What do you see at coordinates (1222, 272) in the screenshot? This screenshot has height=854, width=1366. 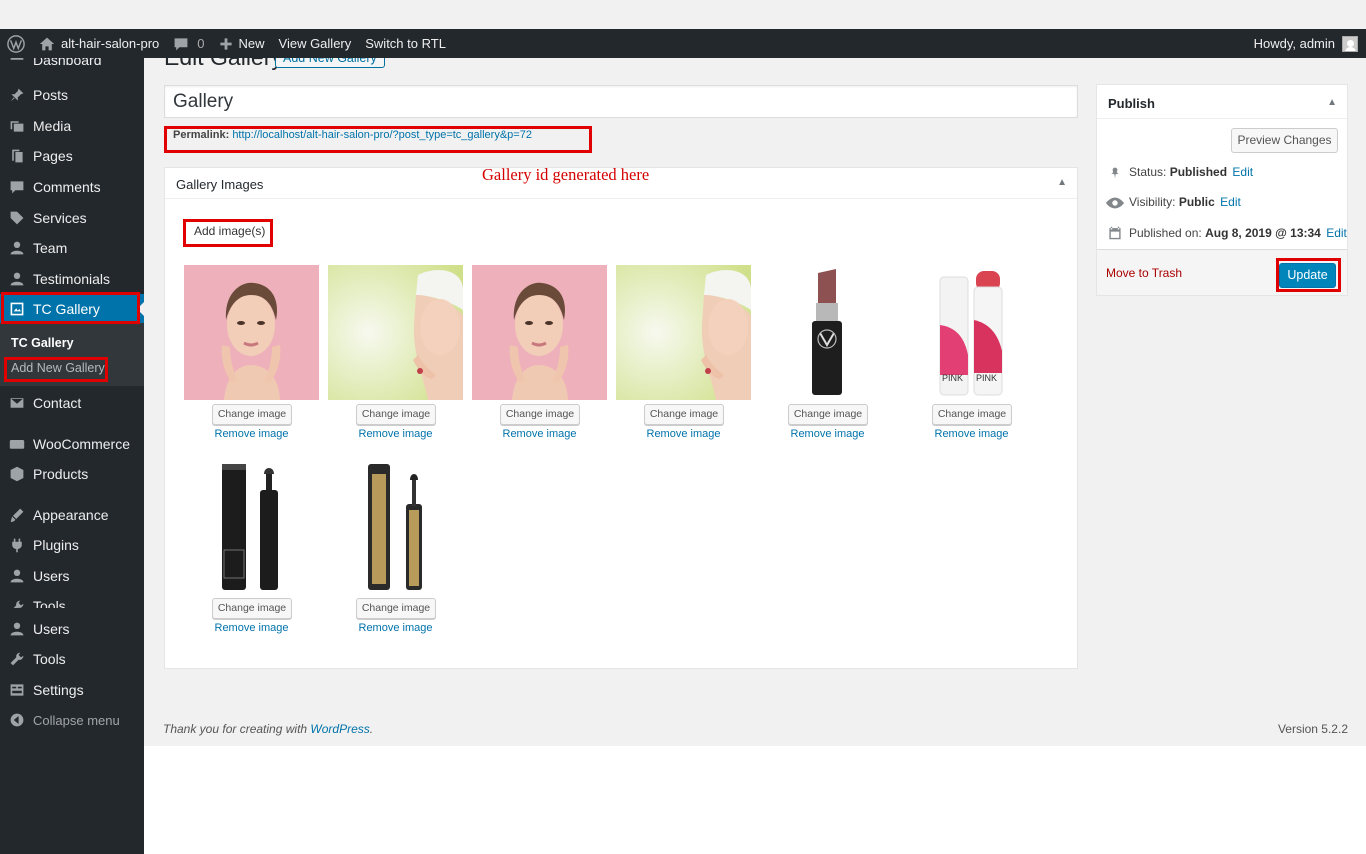 I see `publish-actions: Move to Trash Update` at bounding box center [1222, 272].